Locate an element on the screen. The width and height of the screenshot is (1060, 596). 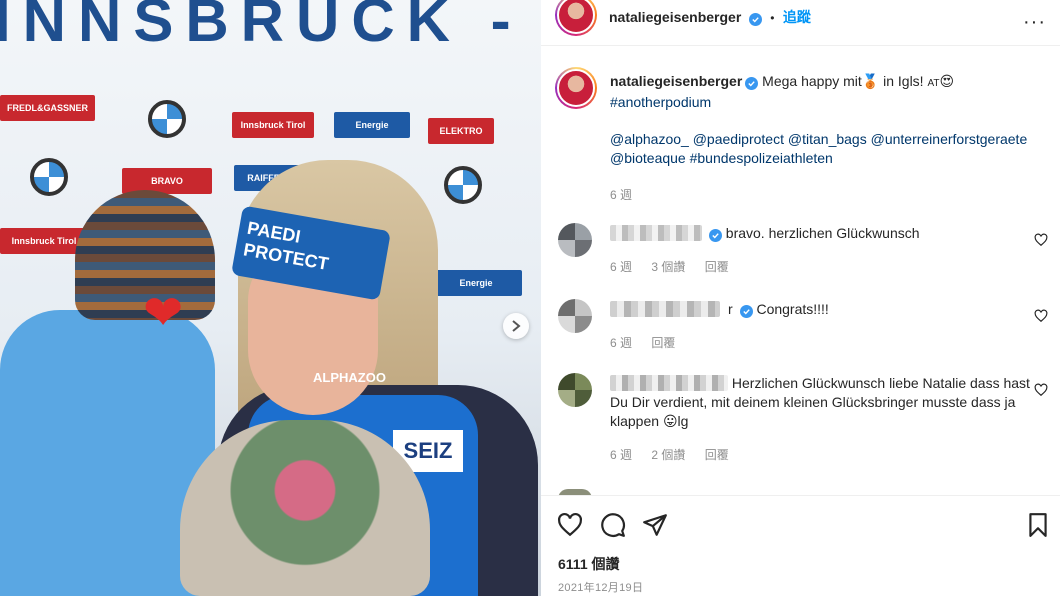
comment-meta: 6 週 2 個讚 回覆 is located at coordinates (677, 454).